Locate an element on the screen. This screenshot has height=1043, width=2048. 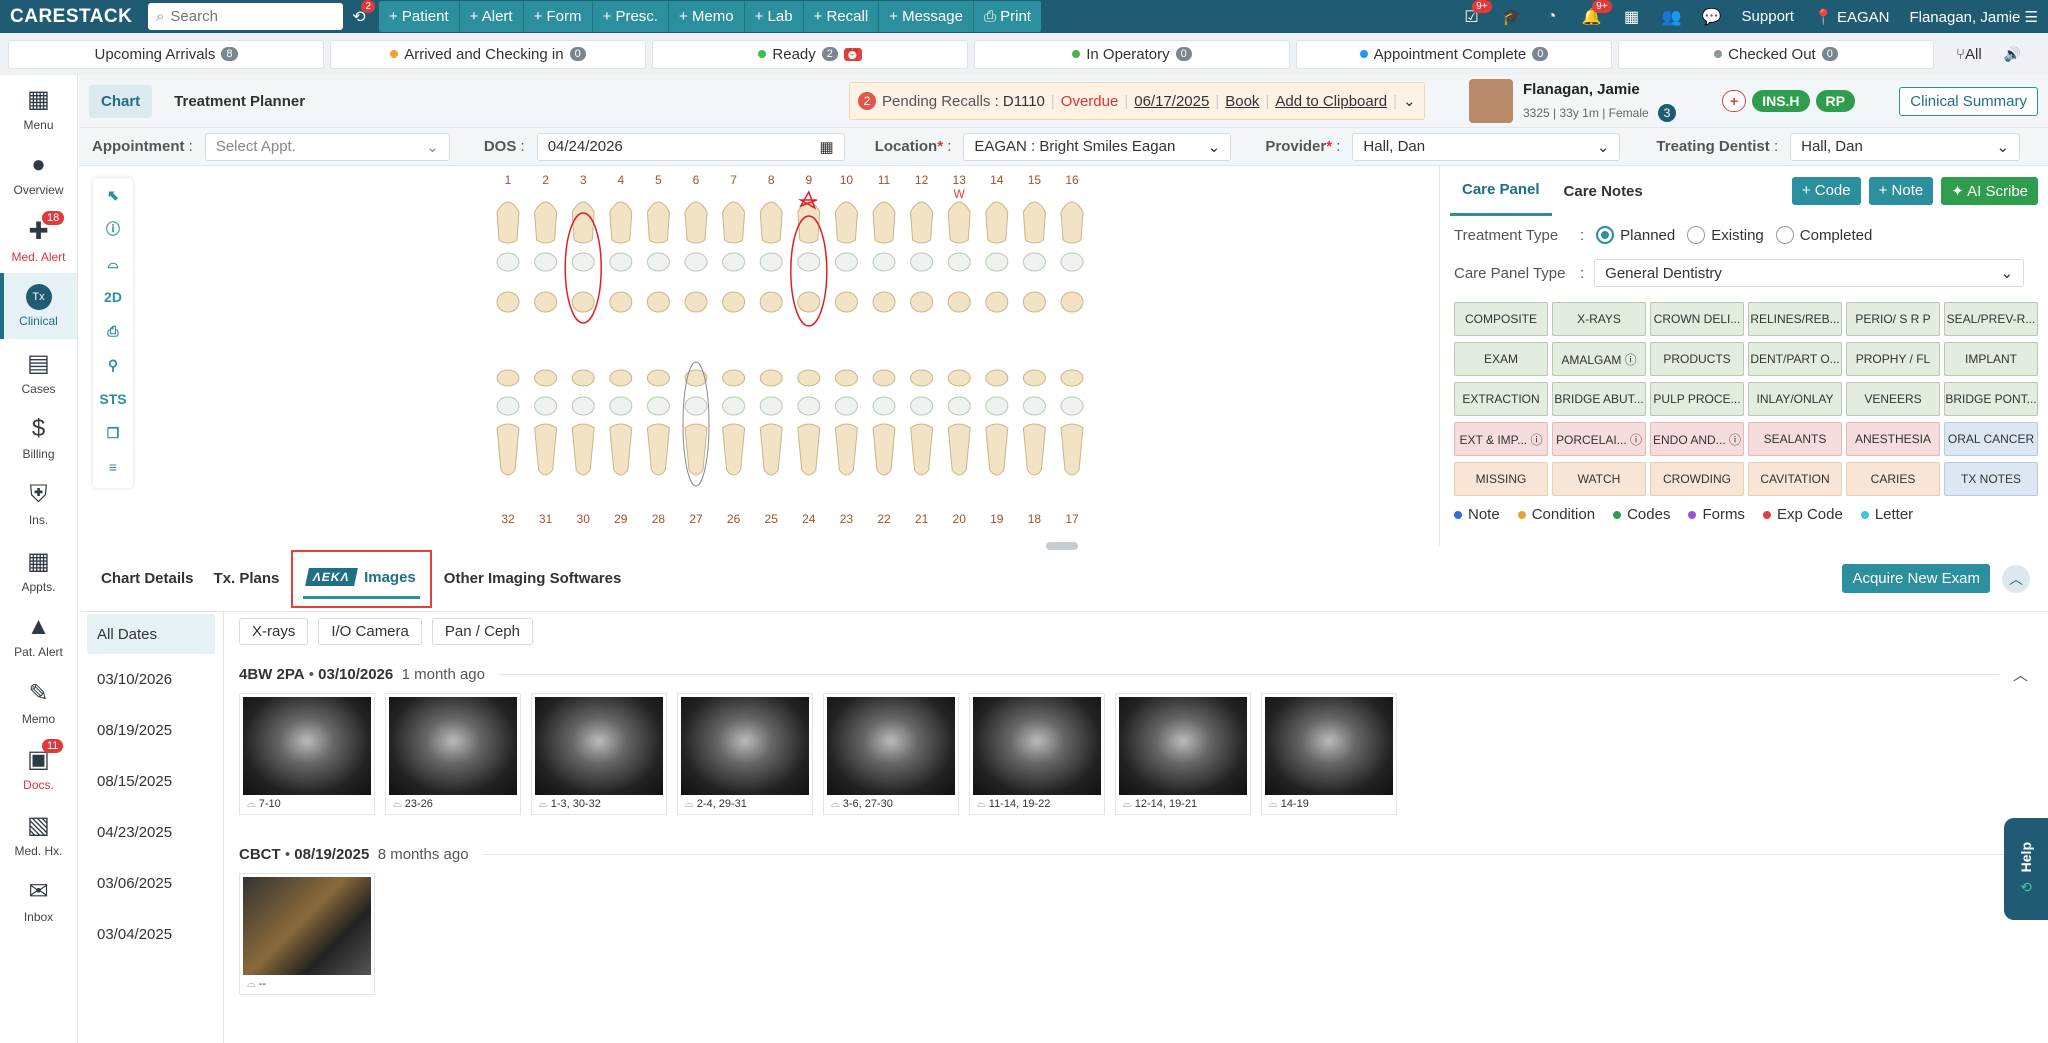
image-type-chip: I/O Camera is located at coordinates (370, 631).